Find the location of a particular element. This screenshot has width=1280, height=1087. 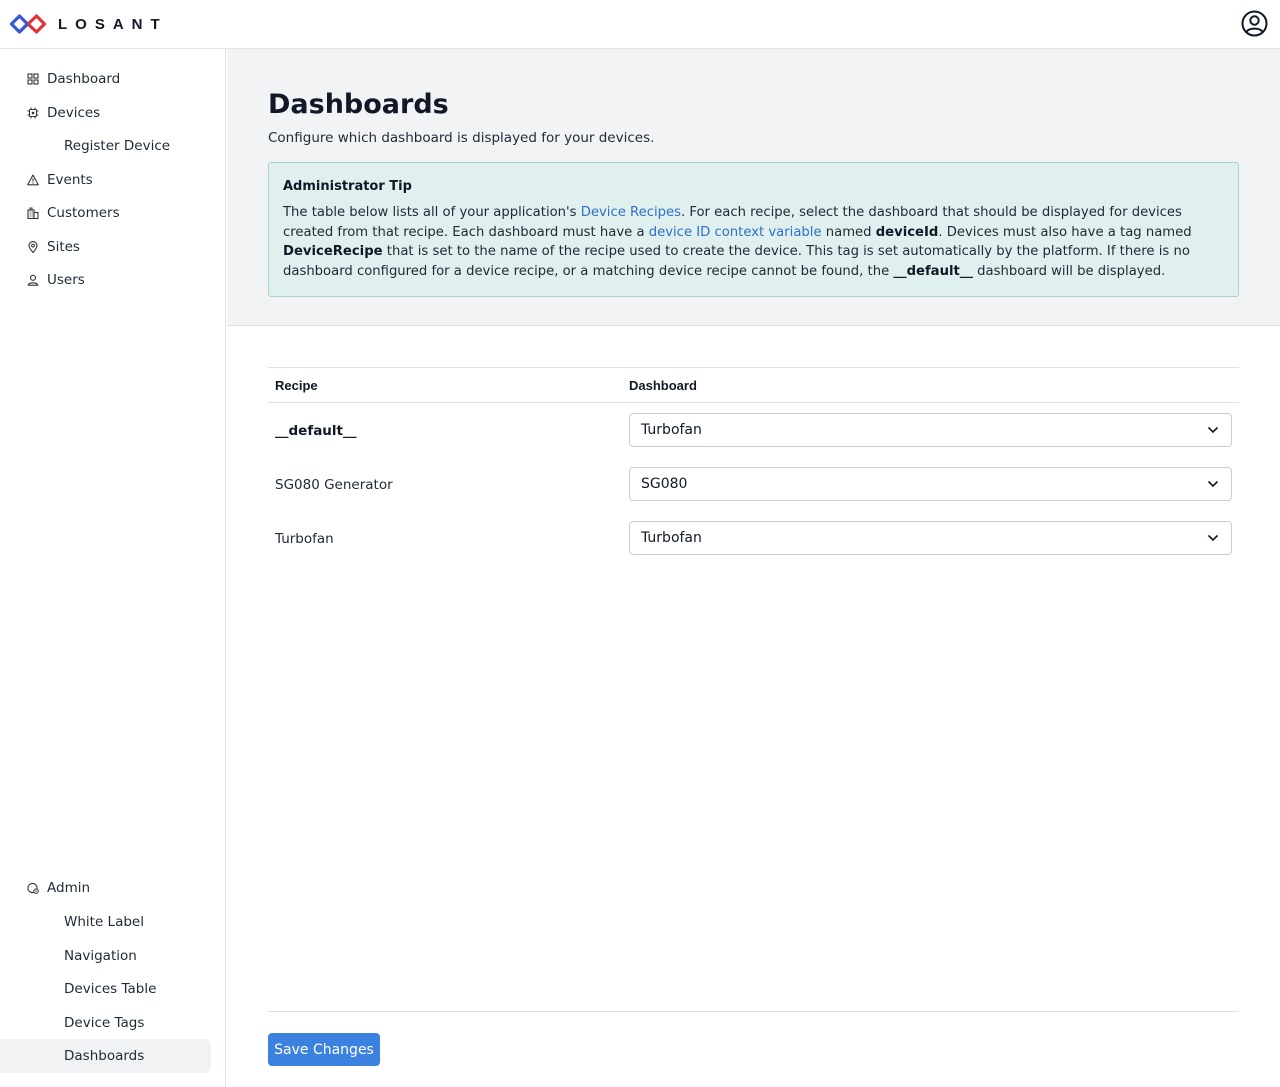

building-icon is located at coordinates (33, 213).